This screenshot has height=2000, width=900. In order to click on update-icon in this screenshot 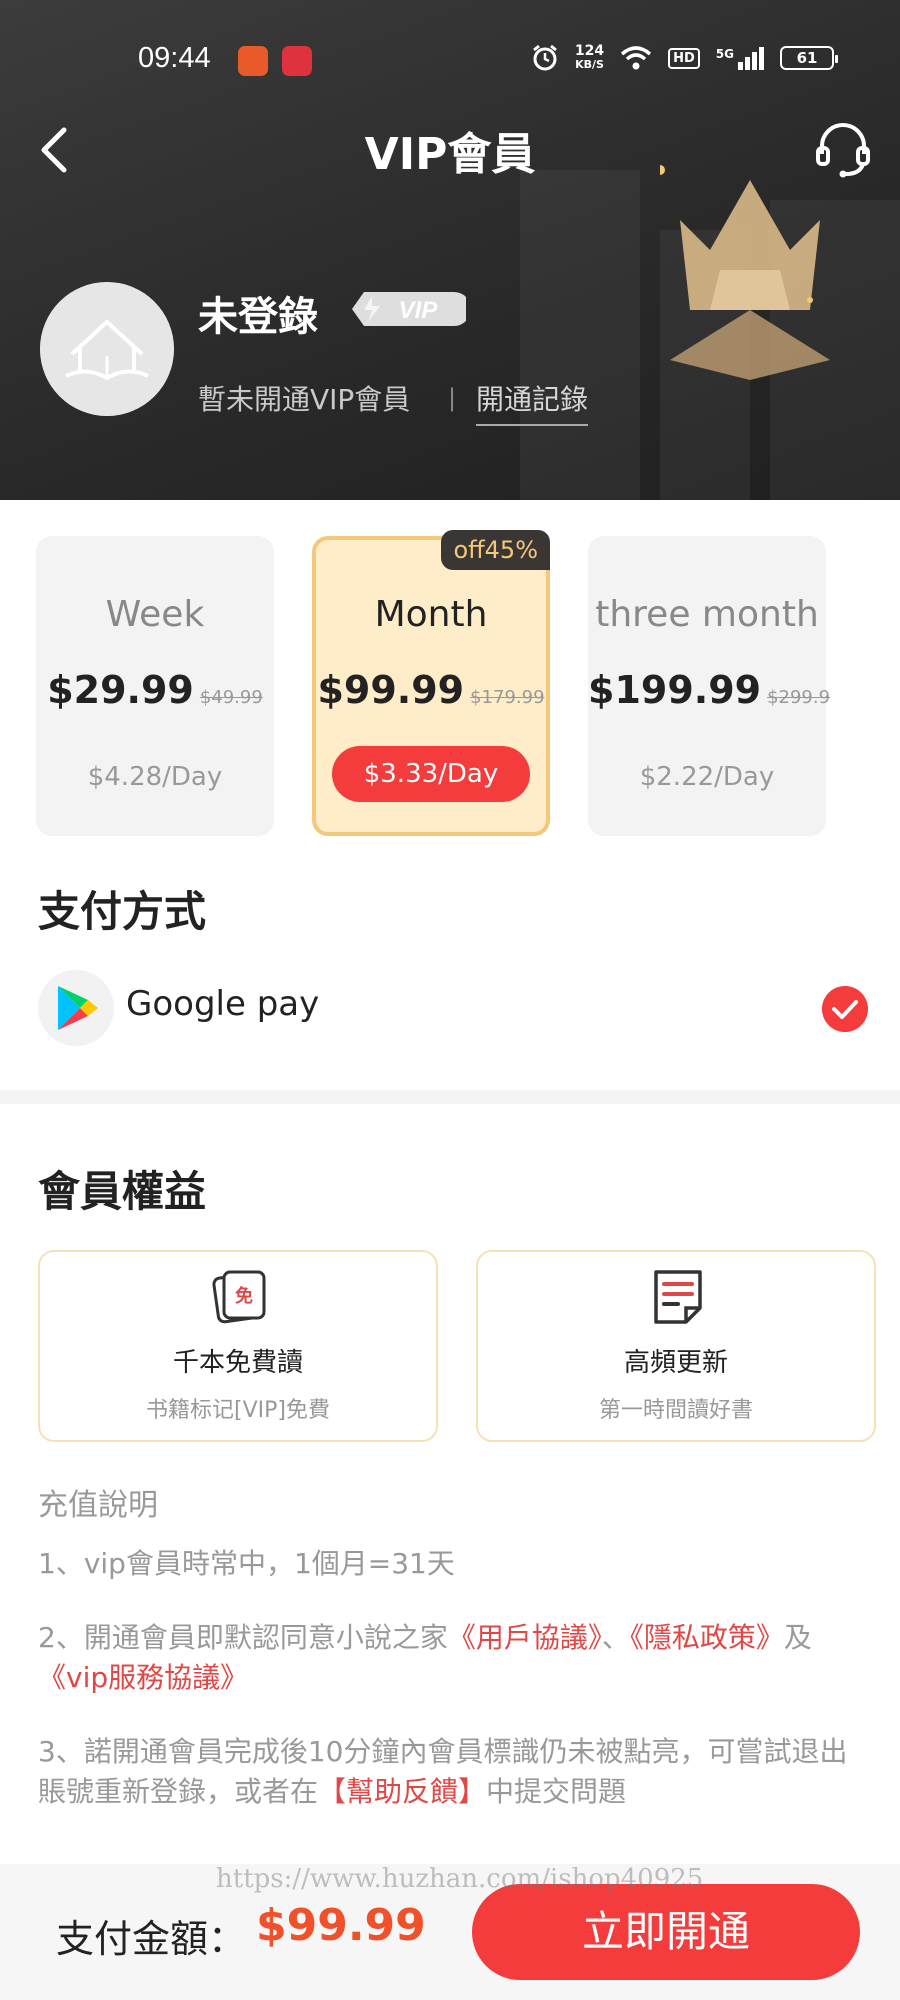, I will do `click(678, 1297)`.